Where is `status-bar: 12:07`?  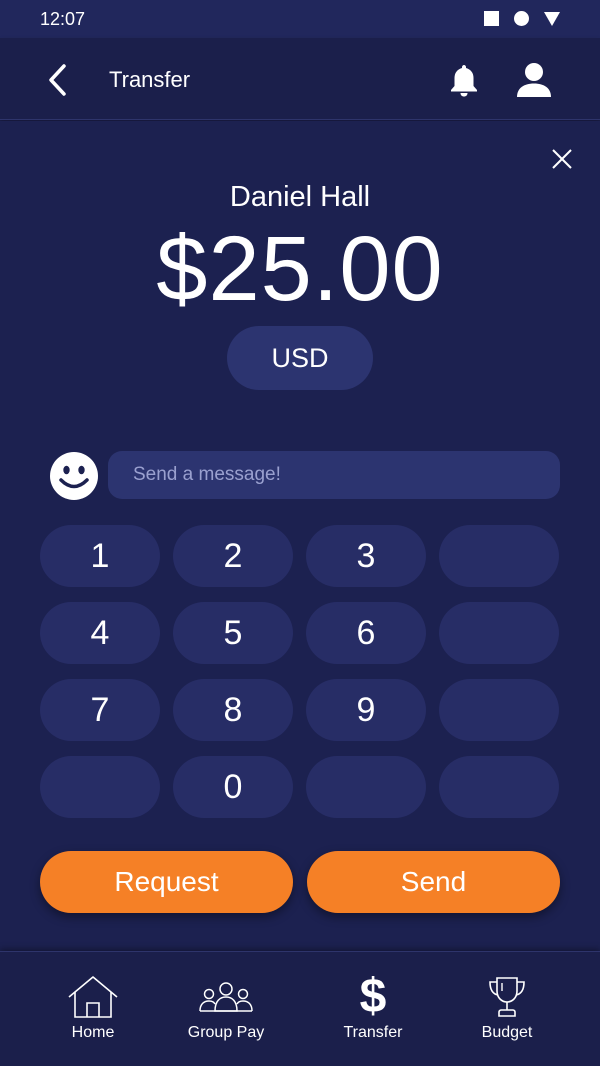
status-bar: 12:07 is located at coordinates (300, 19).